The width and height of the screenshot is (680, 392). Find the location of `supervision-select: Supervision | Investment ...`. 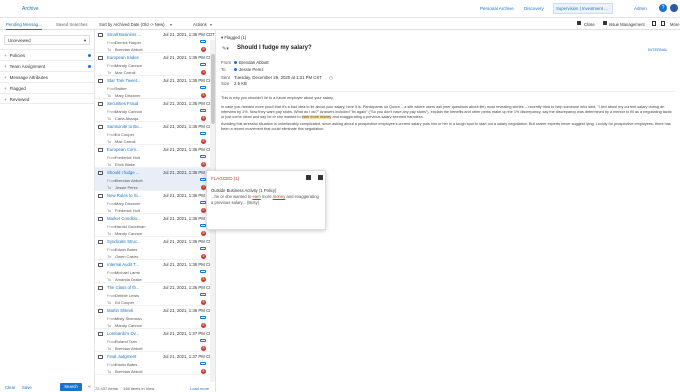

supervision-select: Supervision | Investment ... is located at coordinates (583, 8).